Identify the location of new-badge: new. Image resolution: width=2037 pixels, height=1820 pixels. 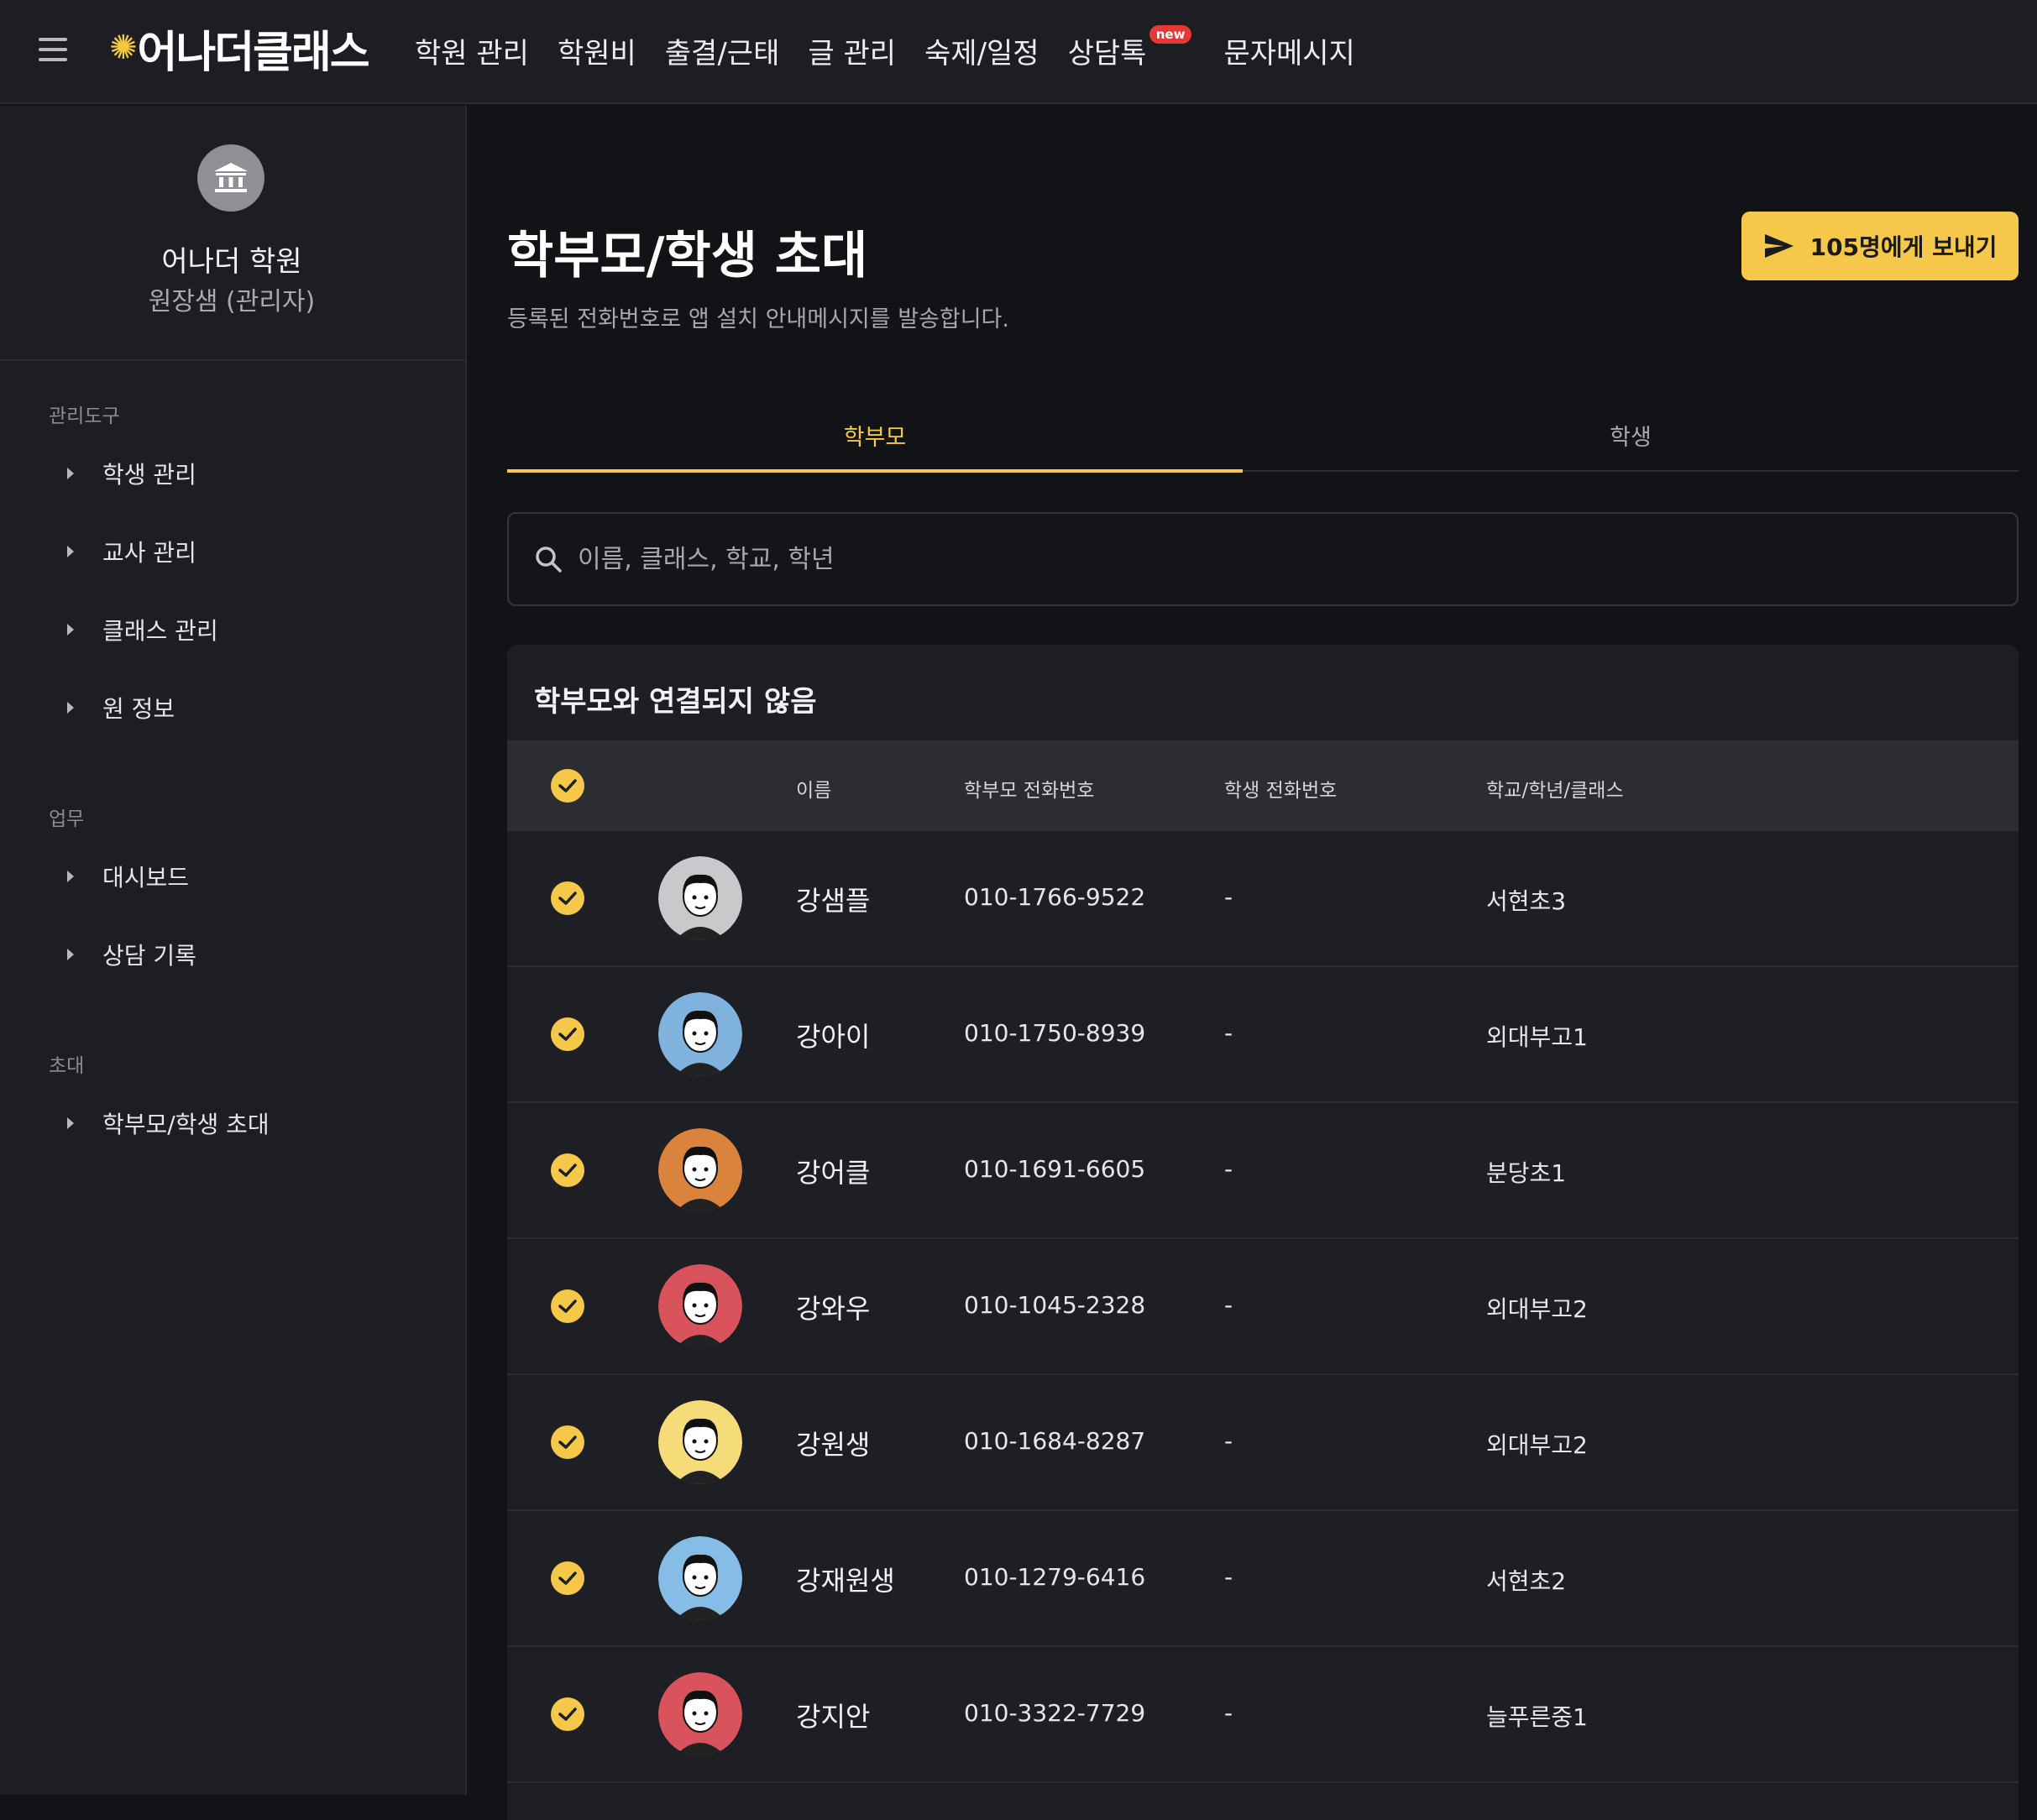
(1170, 34).